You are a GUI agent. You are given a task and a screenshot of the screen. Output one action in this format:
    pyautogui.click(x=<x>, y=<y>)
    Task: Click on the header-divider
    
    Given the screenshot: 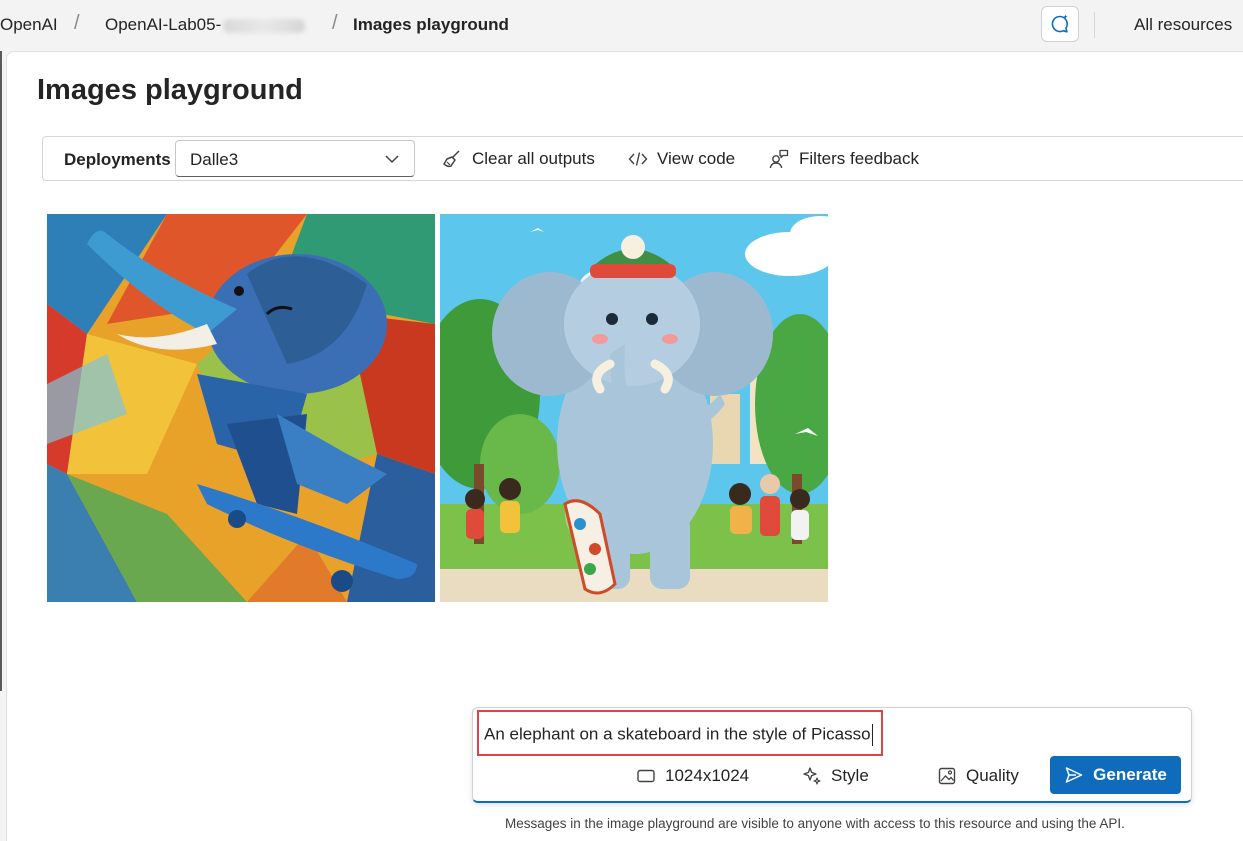 What is the action you would take?
    pyautogui.click(x=1094, y=25)
    